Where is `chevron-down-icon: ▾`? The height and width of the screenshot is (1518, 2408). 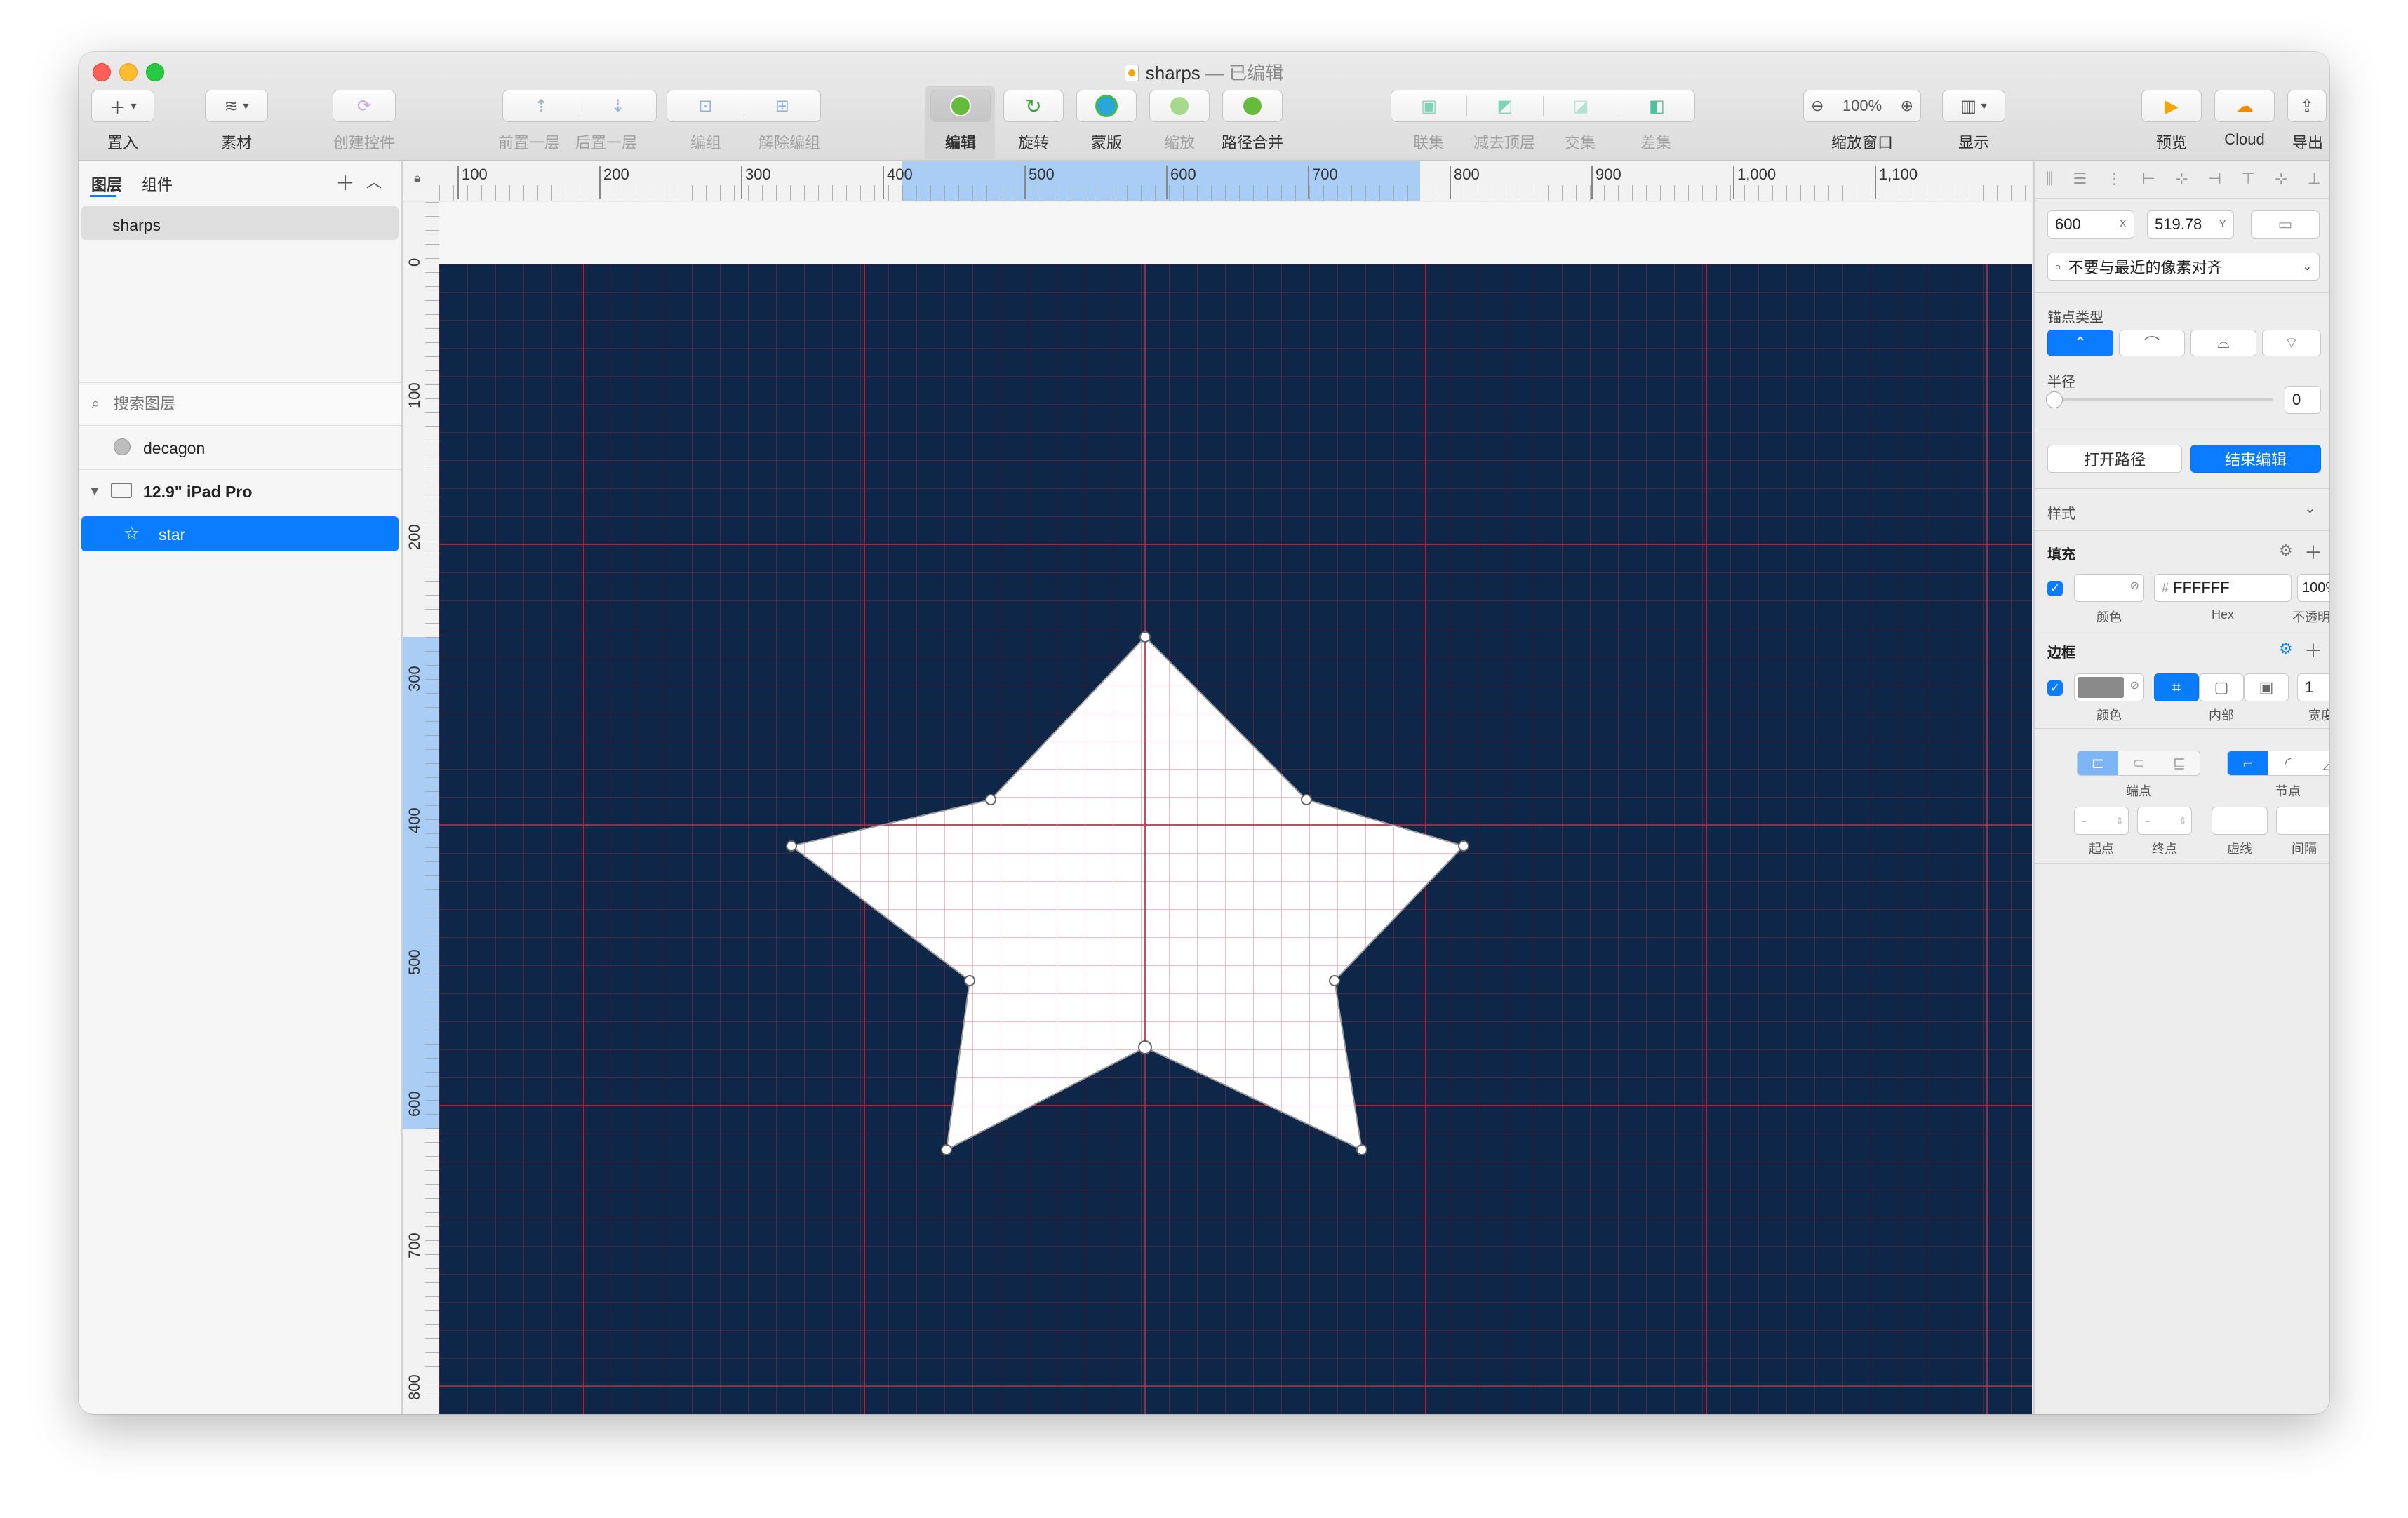
chevron-down-icon: ▾ is located at coordinates (1984, 106).